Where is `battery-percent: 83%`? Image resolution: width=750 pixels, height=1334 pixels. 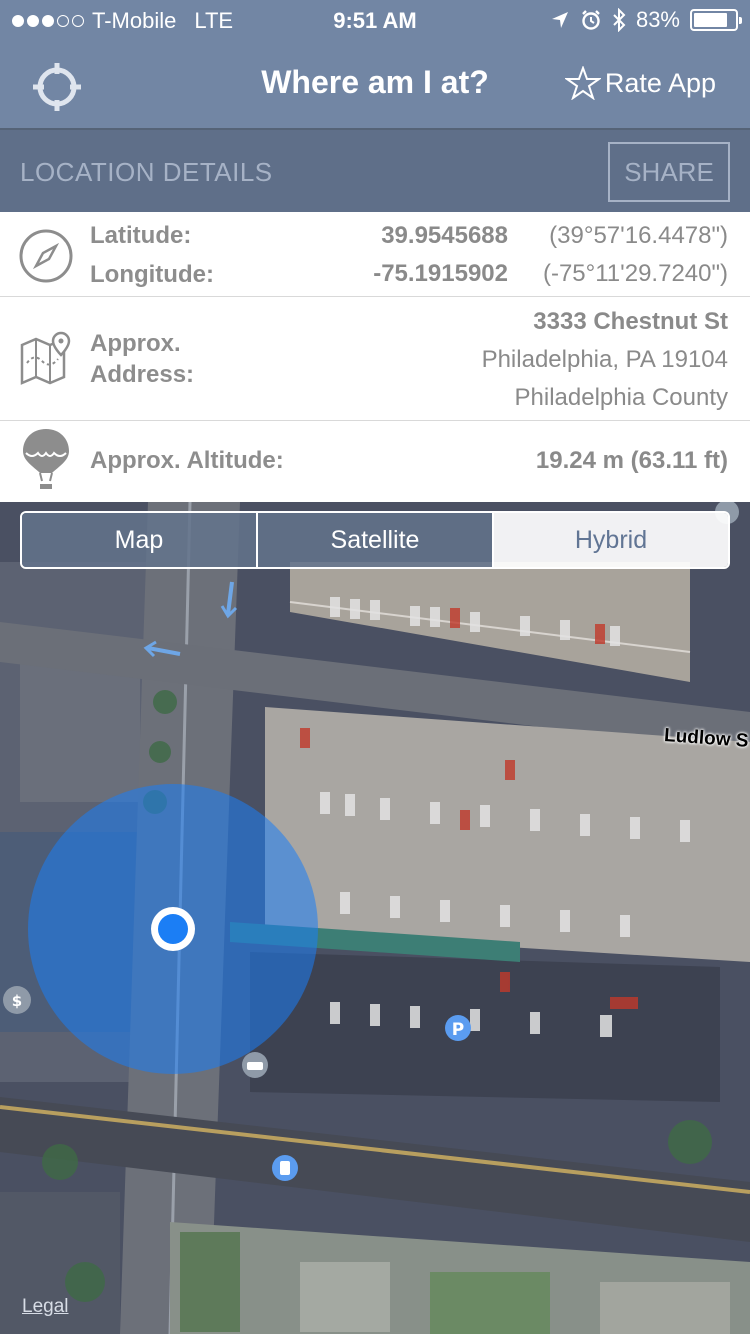
battery-percent: 83% is located at coordinates (657, 19).